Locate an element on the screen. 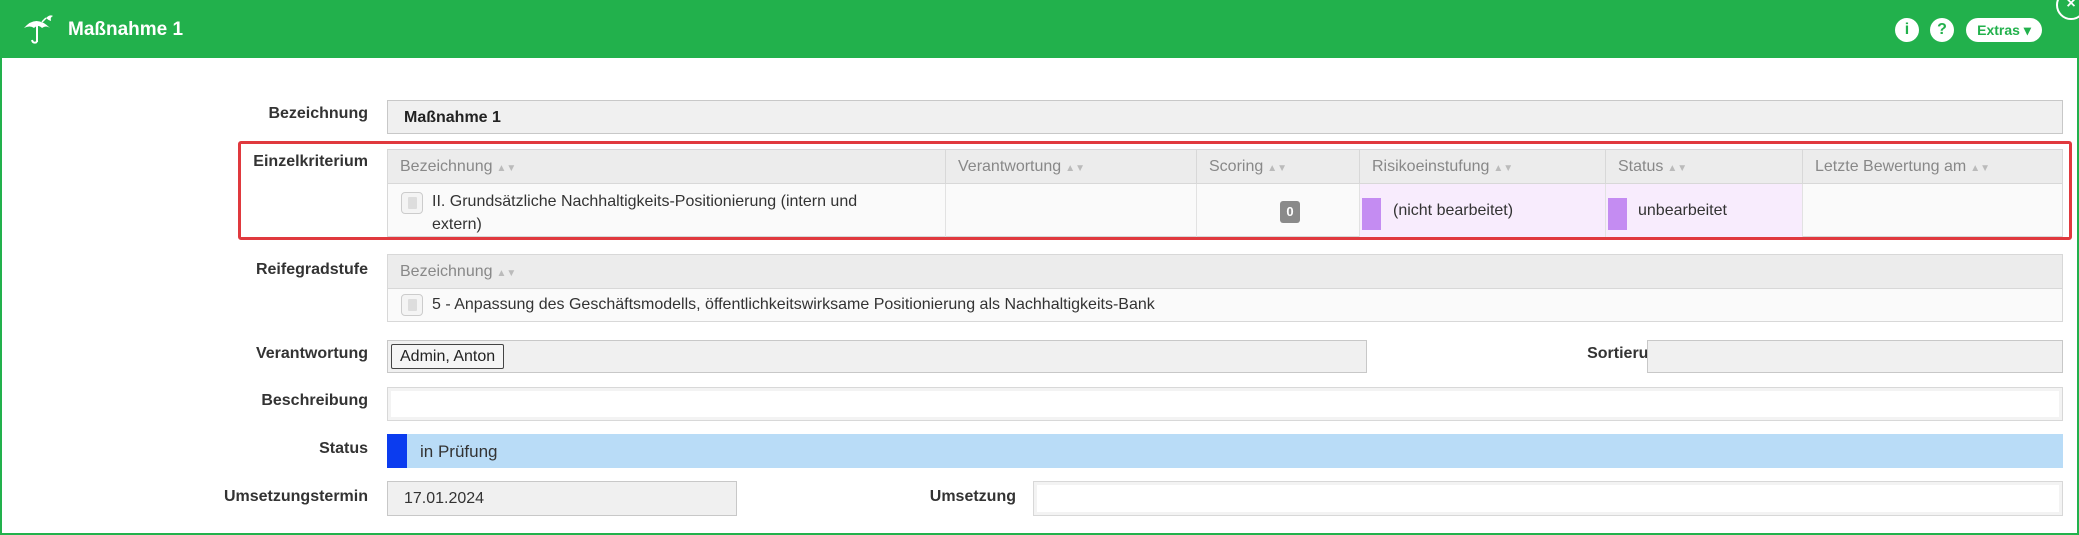  beschreibung-label: Beschreibung is located at coordinates (314, 400).